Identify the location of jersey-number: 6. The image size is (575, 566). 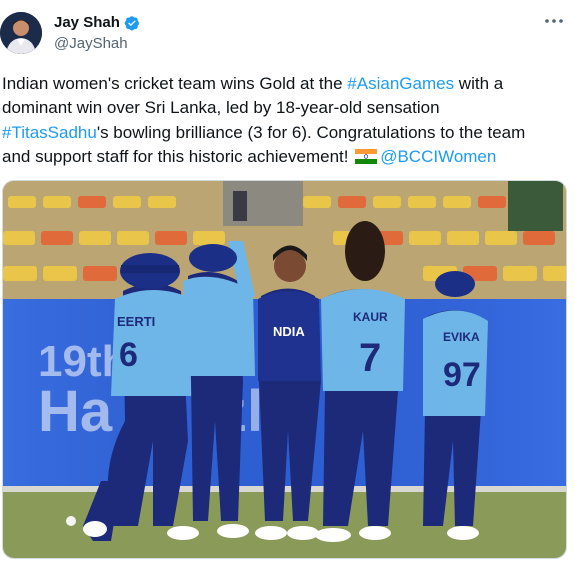
(128, 355).